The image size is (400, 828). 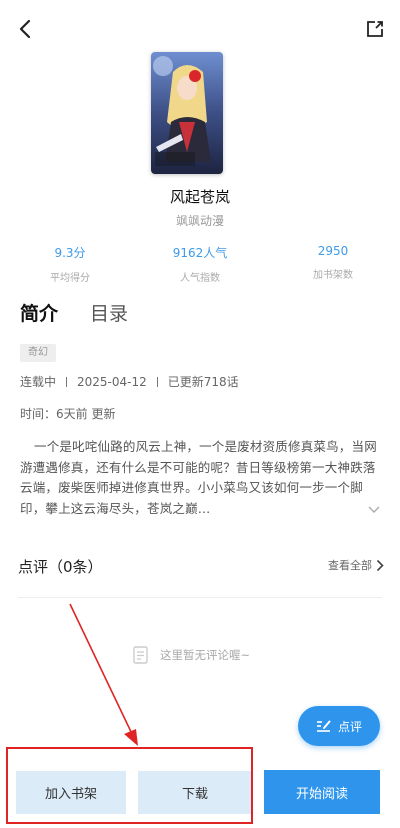 What do you see at coordinates (70, 278) in the screenshot?
I see `stat-score-label: 平均得分` at bounding box center [70, 278].